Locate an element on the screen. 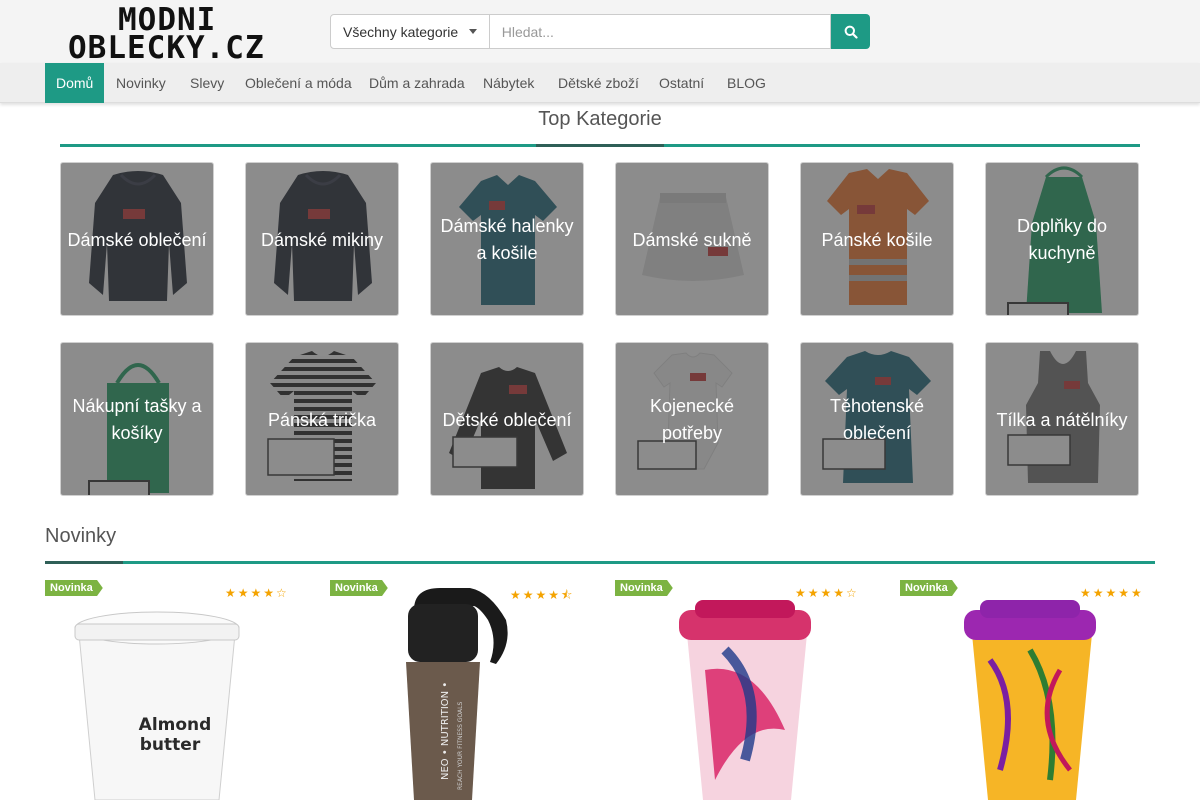 The width and height of the screenshot is (1200, 800). shaker-label-line1: NEO • NUTRITION • is located at coordinates (445, 731).